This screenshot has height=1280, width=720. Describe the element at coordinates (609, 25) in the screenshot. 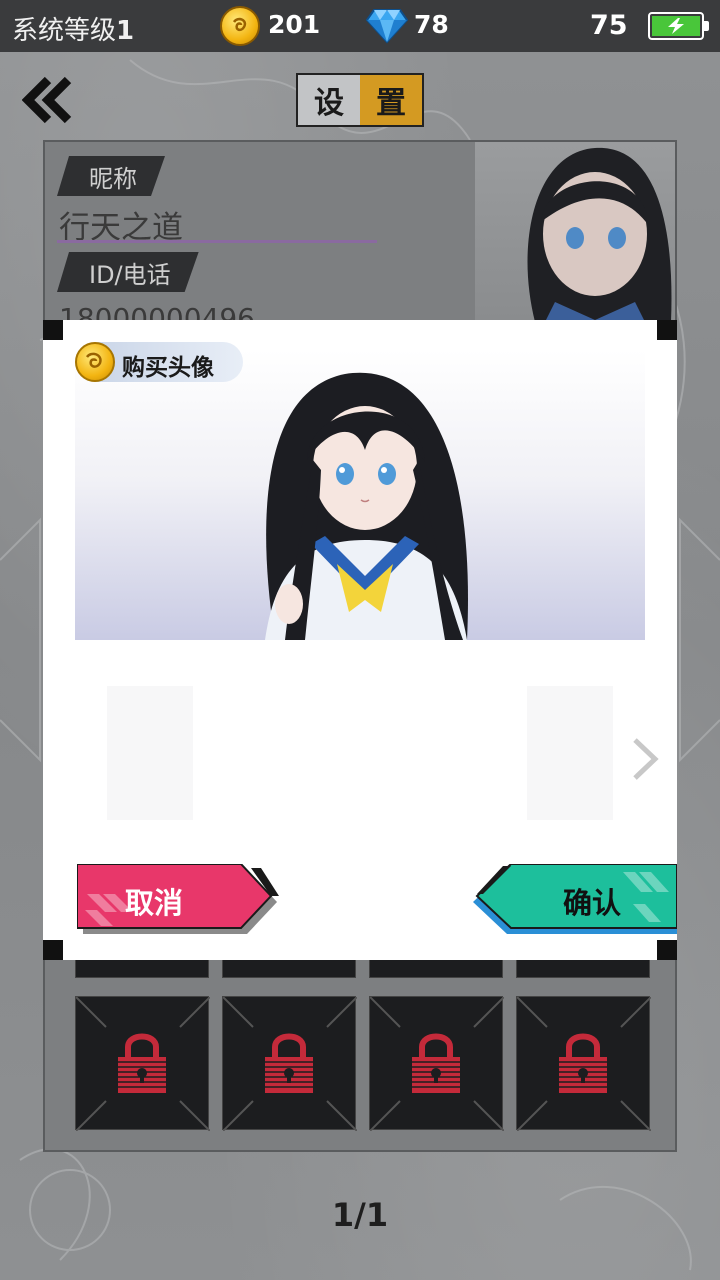

I see `battery-percent: 75` at that location.